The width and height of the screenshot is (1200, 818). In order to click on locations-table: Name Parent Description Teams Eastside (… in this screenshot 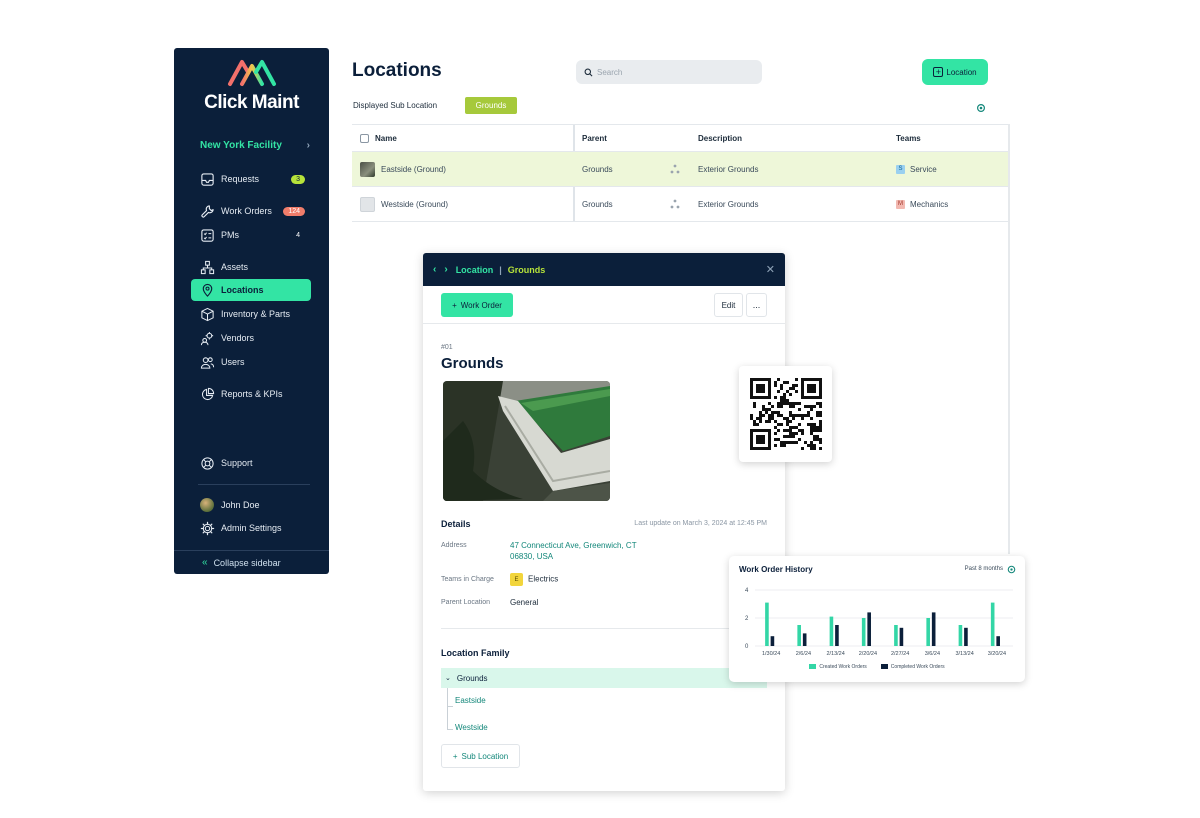, I will do `click(681, 173)`.